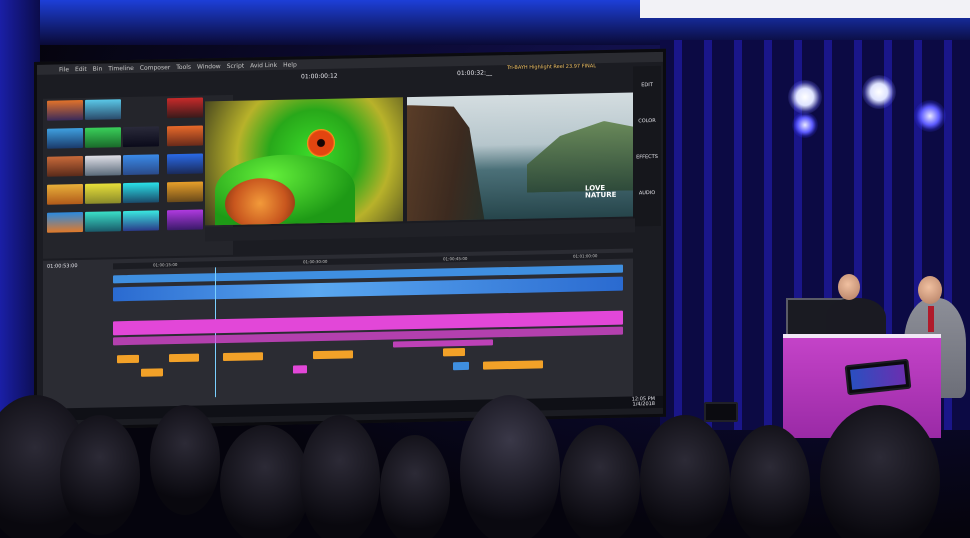  What do you see at coordinates (81, 68) in the screenshot?
I see `menu-item-edit: Edit` at bounding box center [81, 68].